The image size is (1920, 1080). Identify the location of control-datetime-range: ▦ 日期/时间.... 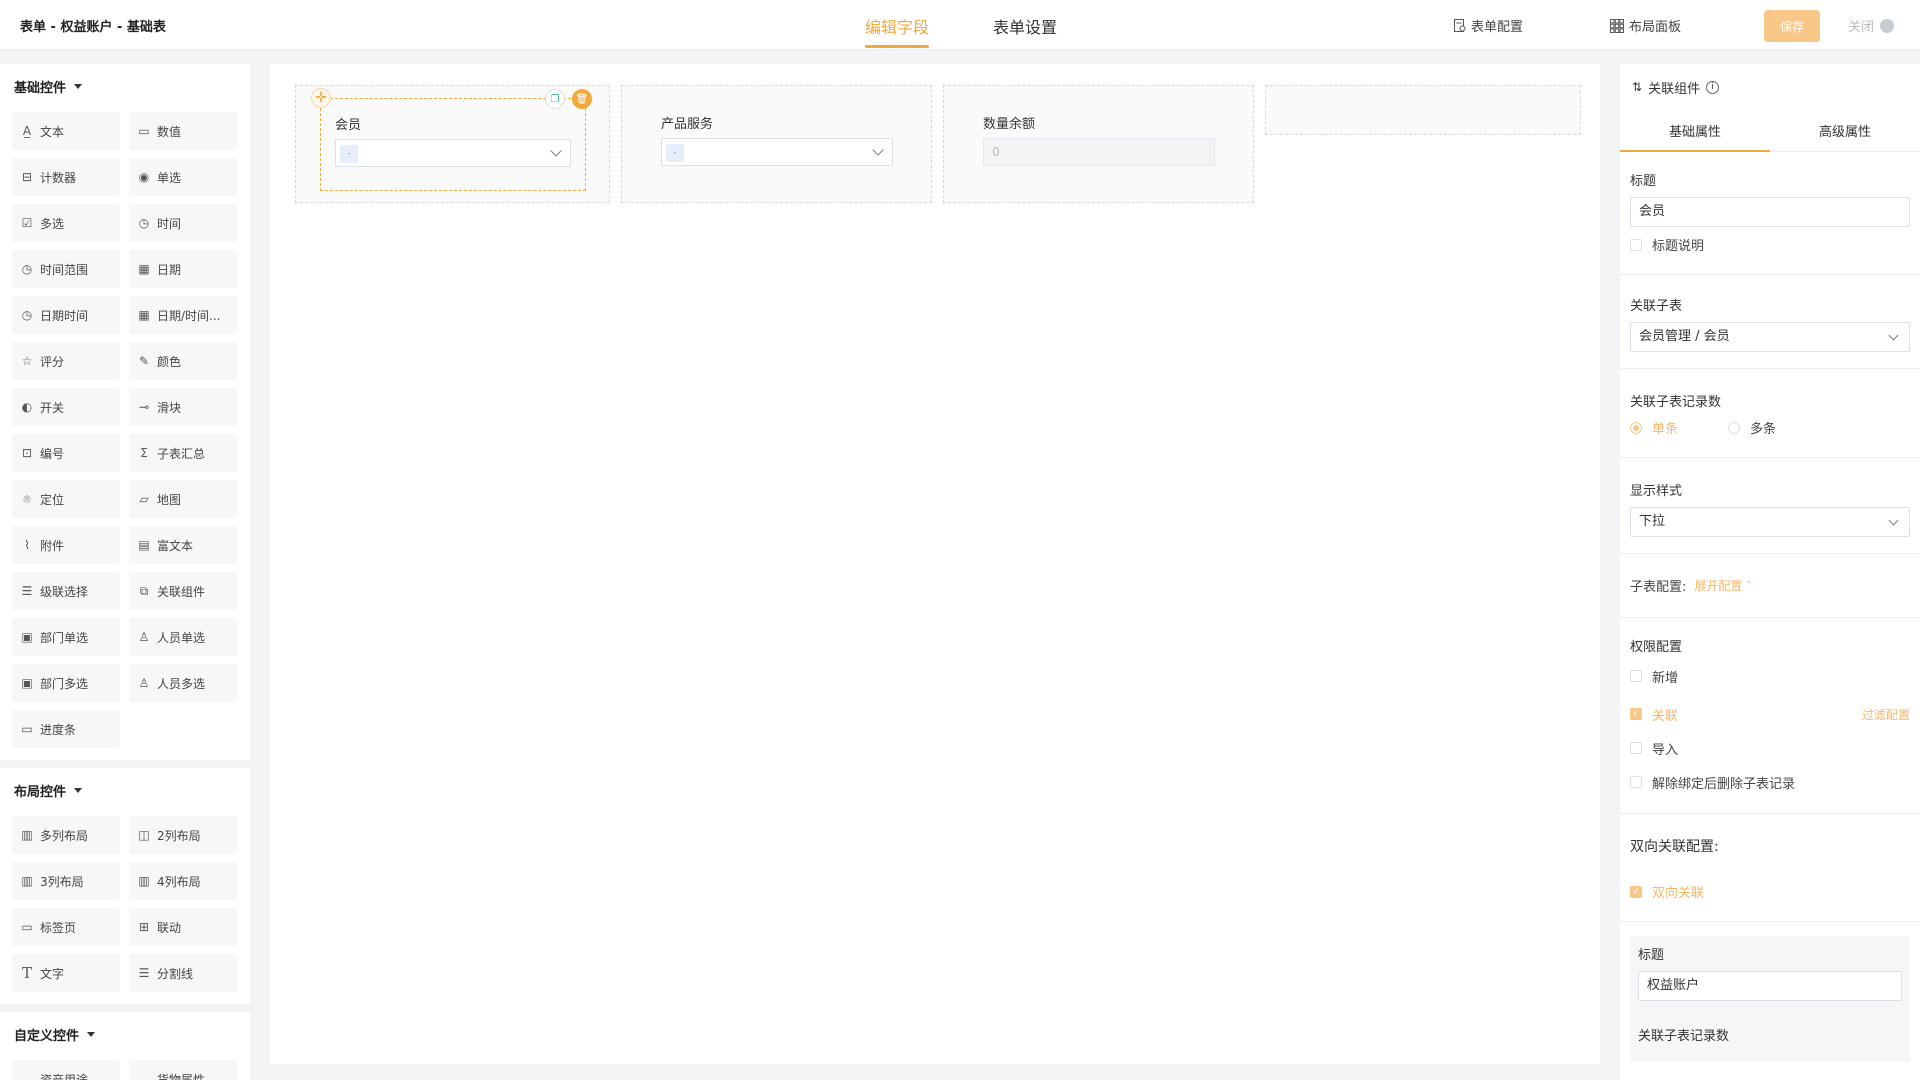
(183, 315).